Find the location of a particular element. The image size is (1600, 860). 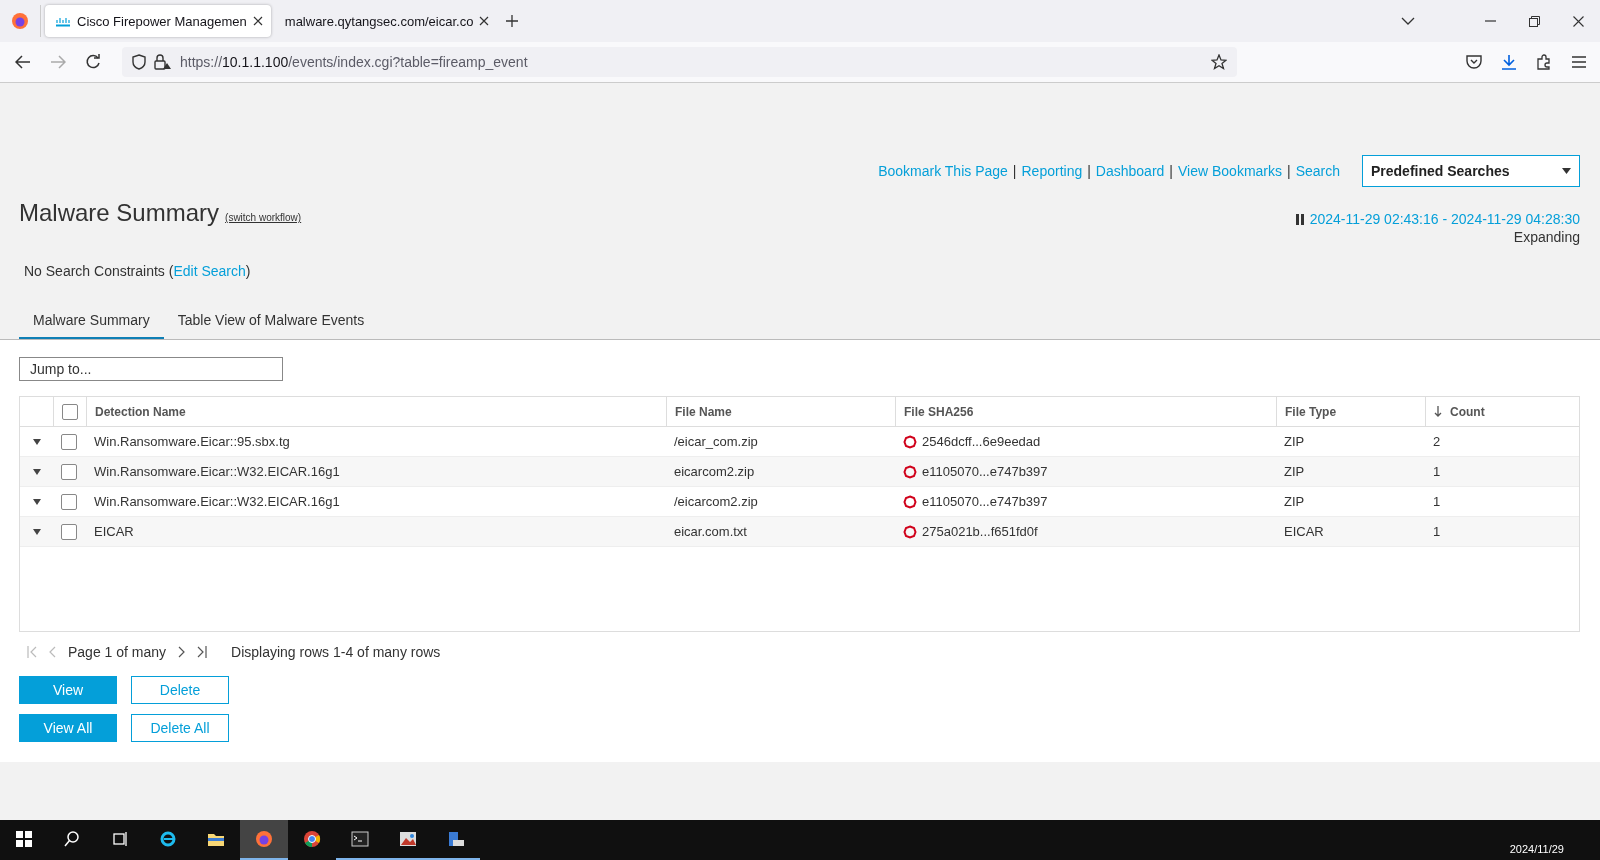

server-manager-icon is located at coordinates (456, 839).